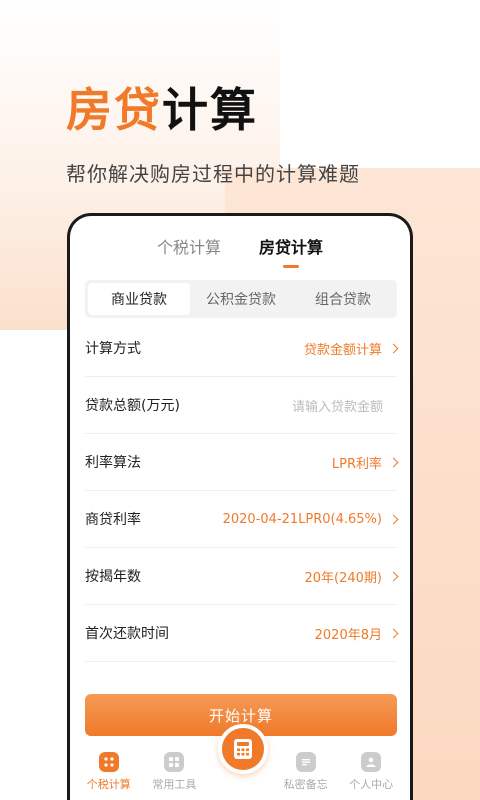  I want to click on tab-tax-calc: 个税计算, so click(189, 251).